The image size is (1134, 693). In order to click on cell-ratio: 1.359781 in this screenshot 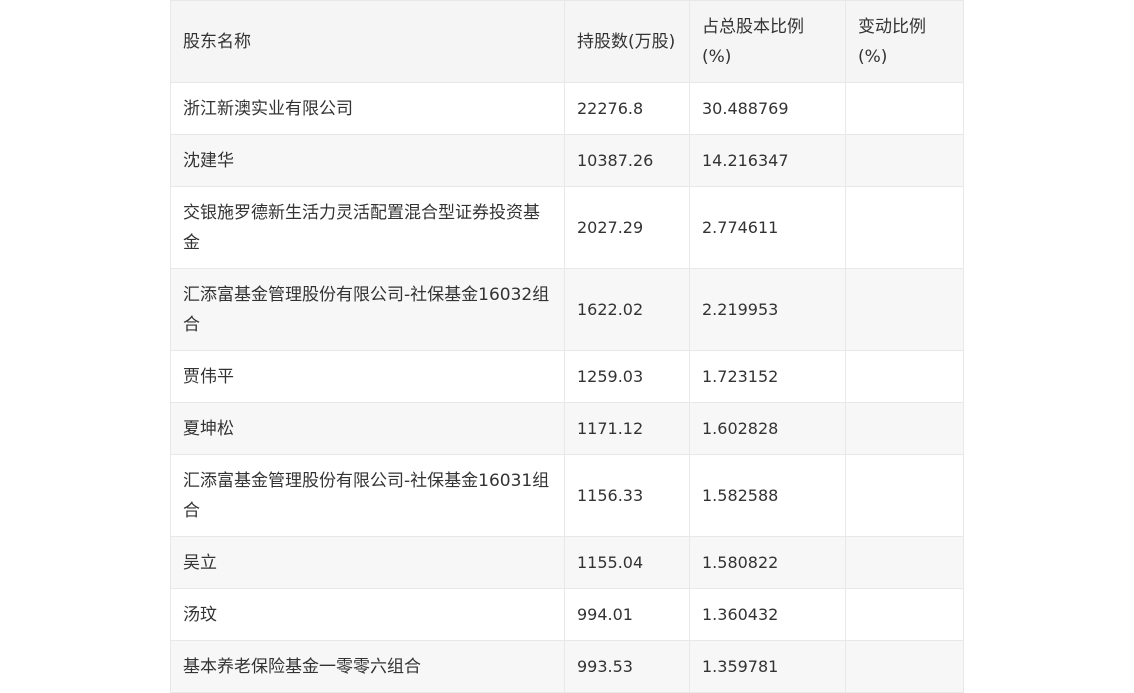, I will do `click(767, 666)`.